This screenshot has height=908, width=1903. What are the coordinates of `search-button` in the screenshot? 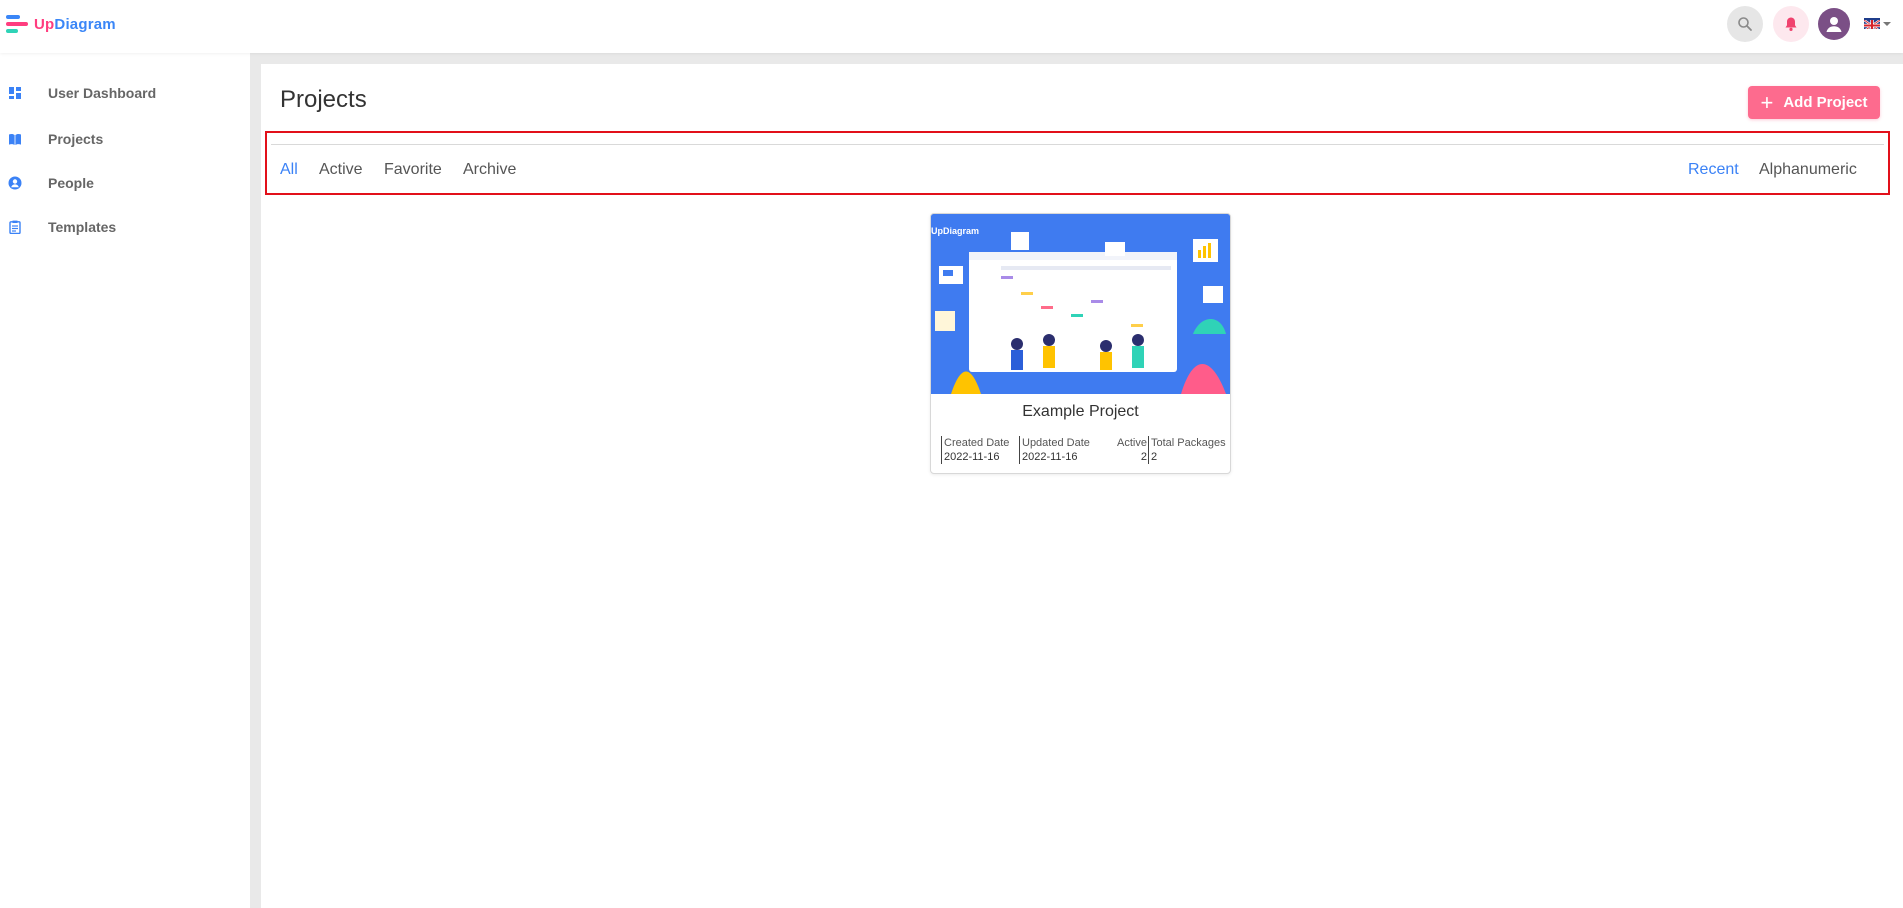 It's located at (1745, 24).